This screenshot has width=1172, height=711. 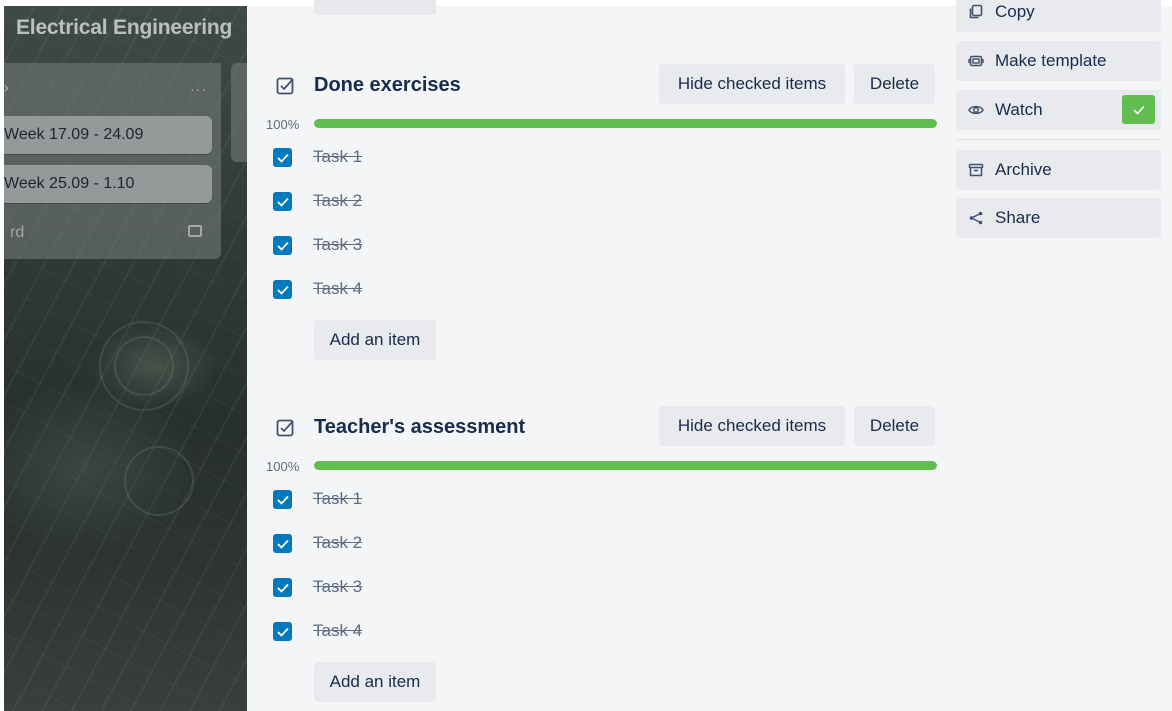 I want to click on template-icon, so click(x=976, y=61).